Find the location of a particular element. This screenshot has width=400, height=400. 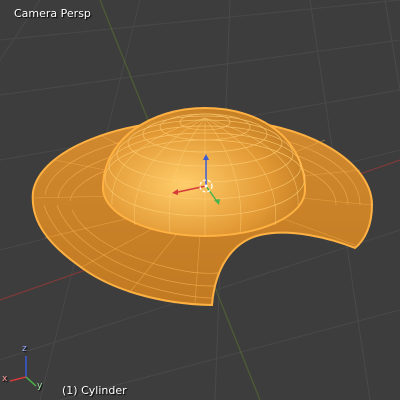

axis-label-x: x is located at coordinates (5, 379).